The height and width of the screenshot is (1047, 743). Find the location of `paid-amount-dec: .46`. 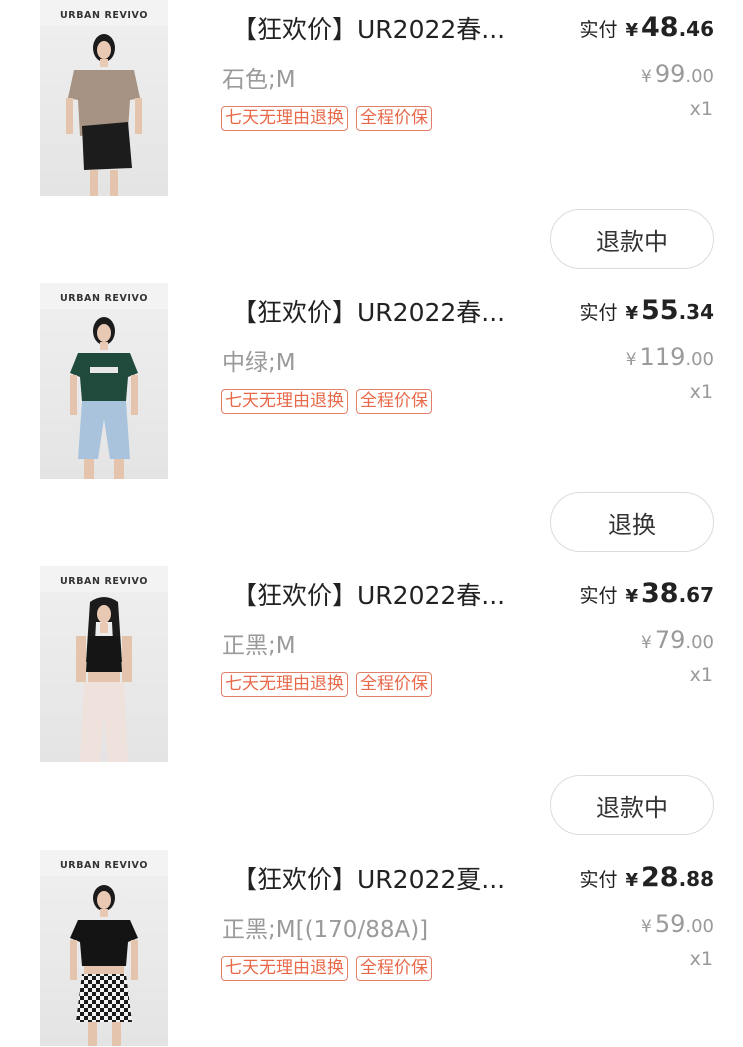

paid-amount-dec: .46 is located at coordinates (696, 29).